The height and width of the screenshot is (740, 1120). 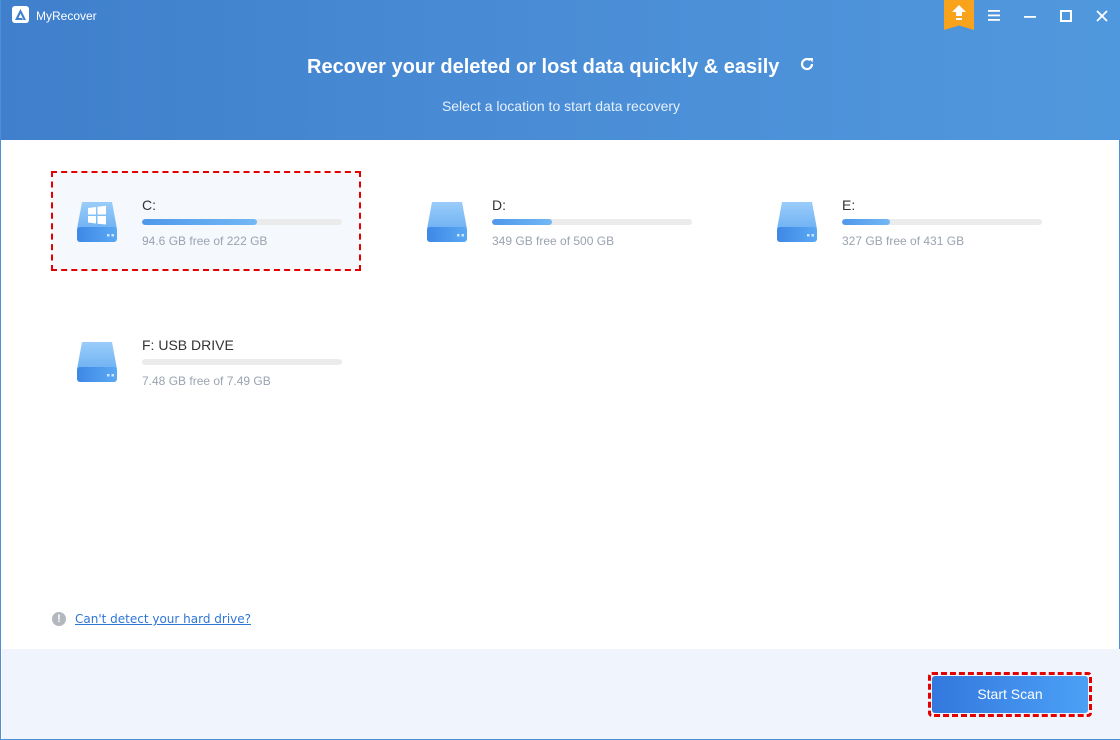 I want to click on upgrade-arrow-icon, so click(x=959, y=12).